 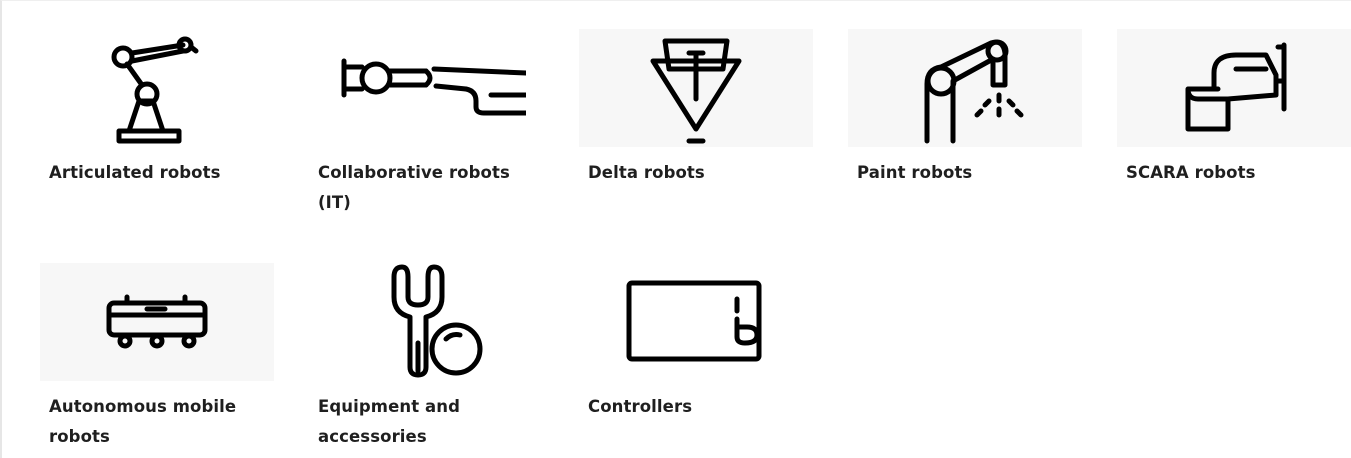 What do you see at coordinates (696, 91) in the screenshot?
I see `delta-robot-icon` at bounding box center [696, 91].